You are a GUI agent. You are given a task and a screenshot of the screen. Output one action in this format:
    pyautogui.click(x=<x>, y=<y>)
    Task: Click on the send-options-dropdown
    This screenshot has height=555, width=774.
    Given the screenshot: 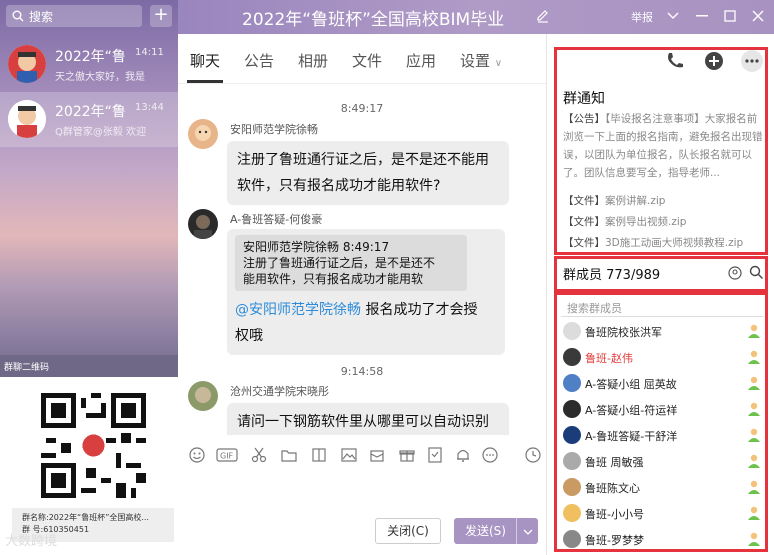 What is the action you would take?
    pyautogui.click(x=527, y=531)
    